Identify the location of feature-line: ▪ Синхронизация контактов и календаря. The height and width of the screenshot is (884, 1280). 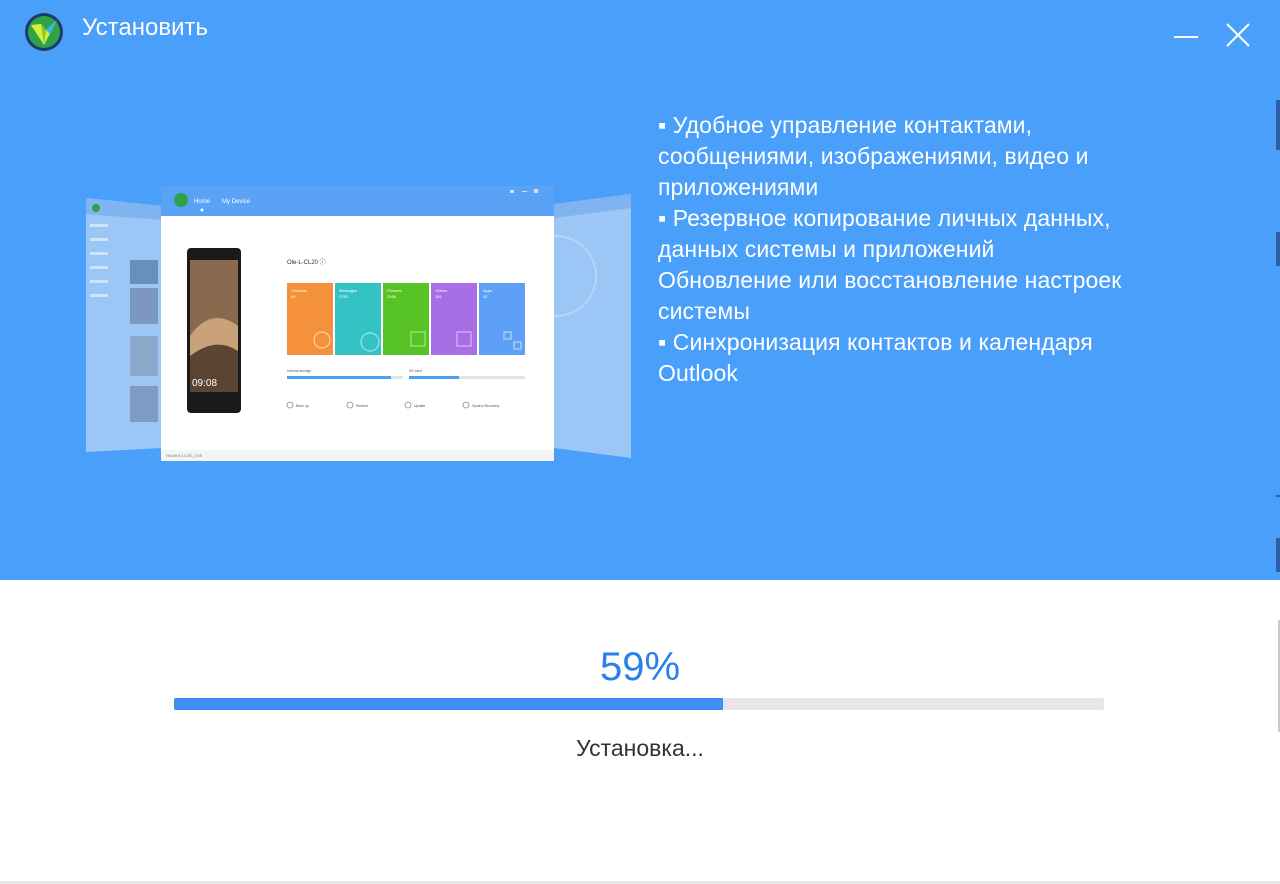
(875, 342).